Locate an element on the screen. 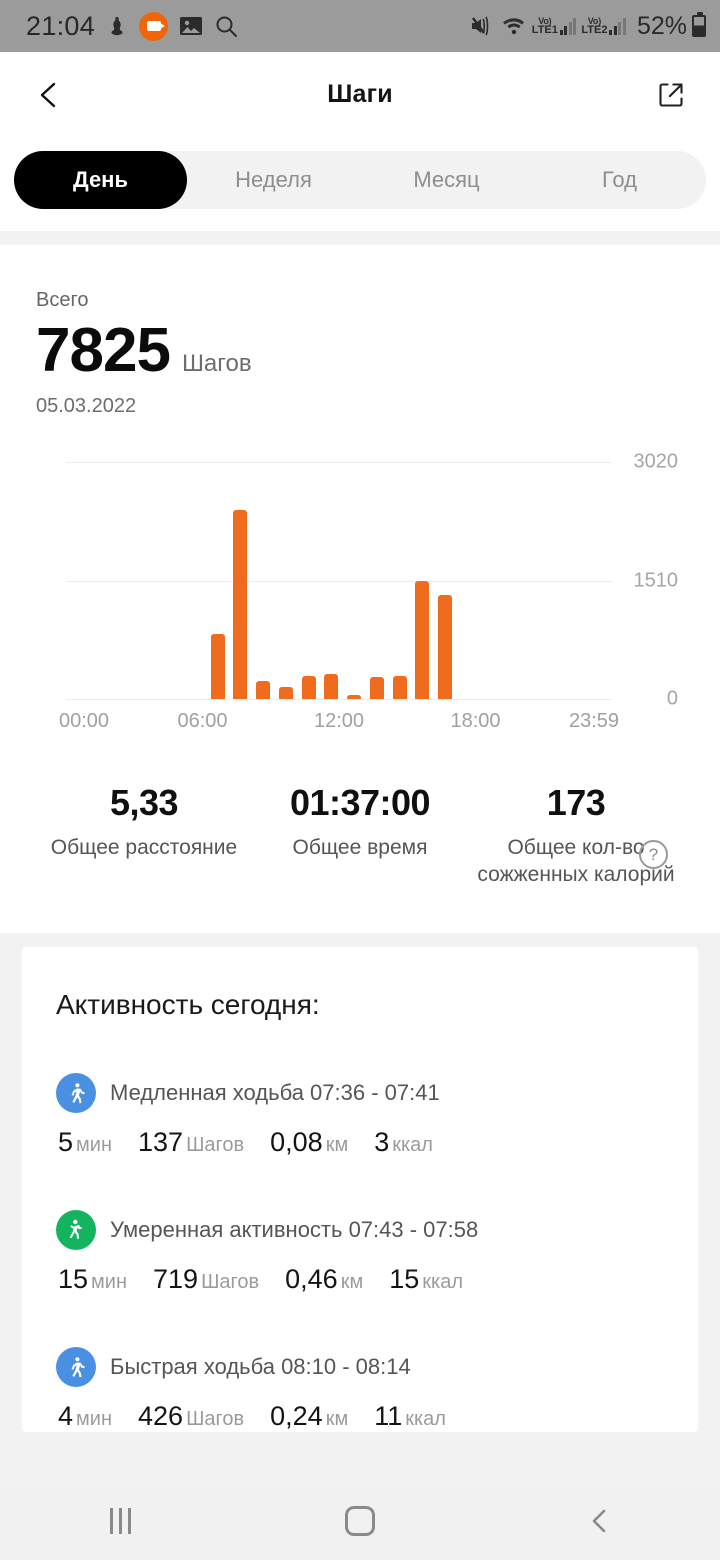  sim1-bars is located at coordinates (568, 26).